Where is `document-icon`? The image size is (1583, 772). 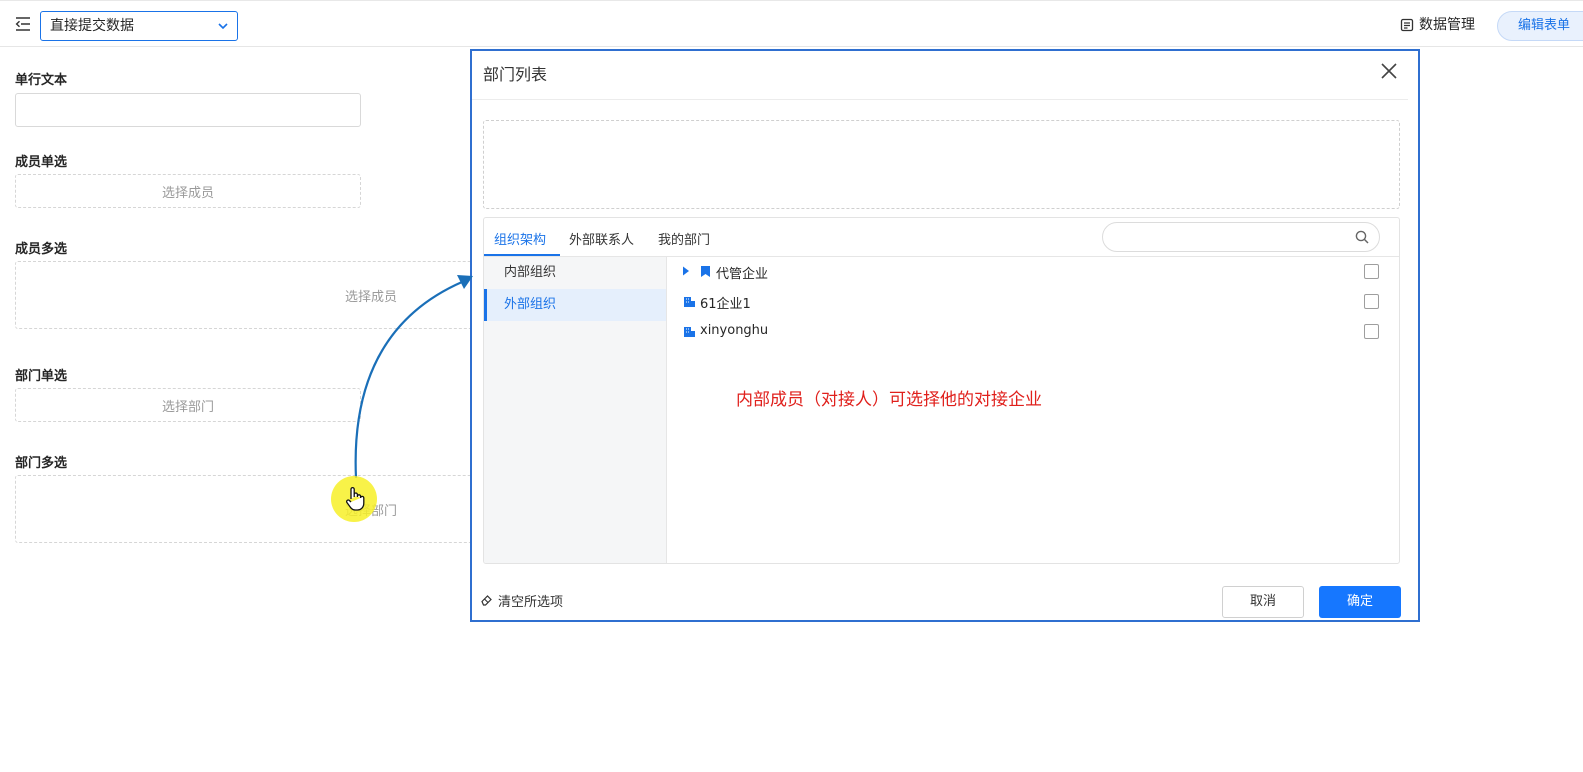 document-icon is located at coordinates (1407, 25).